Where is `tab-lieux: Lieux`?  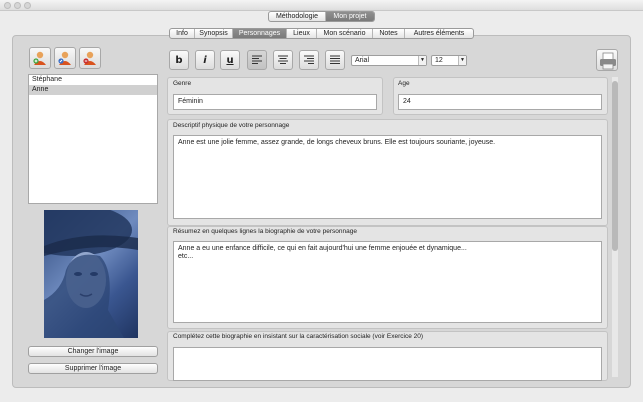 tab-lieux: Lieux is located at coordinates (302, 33).